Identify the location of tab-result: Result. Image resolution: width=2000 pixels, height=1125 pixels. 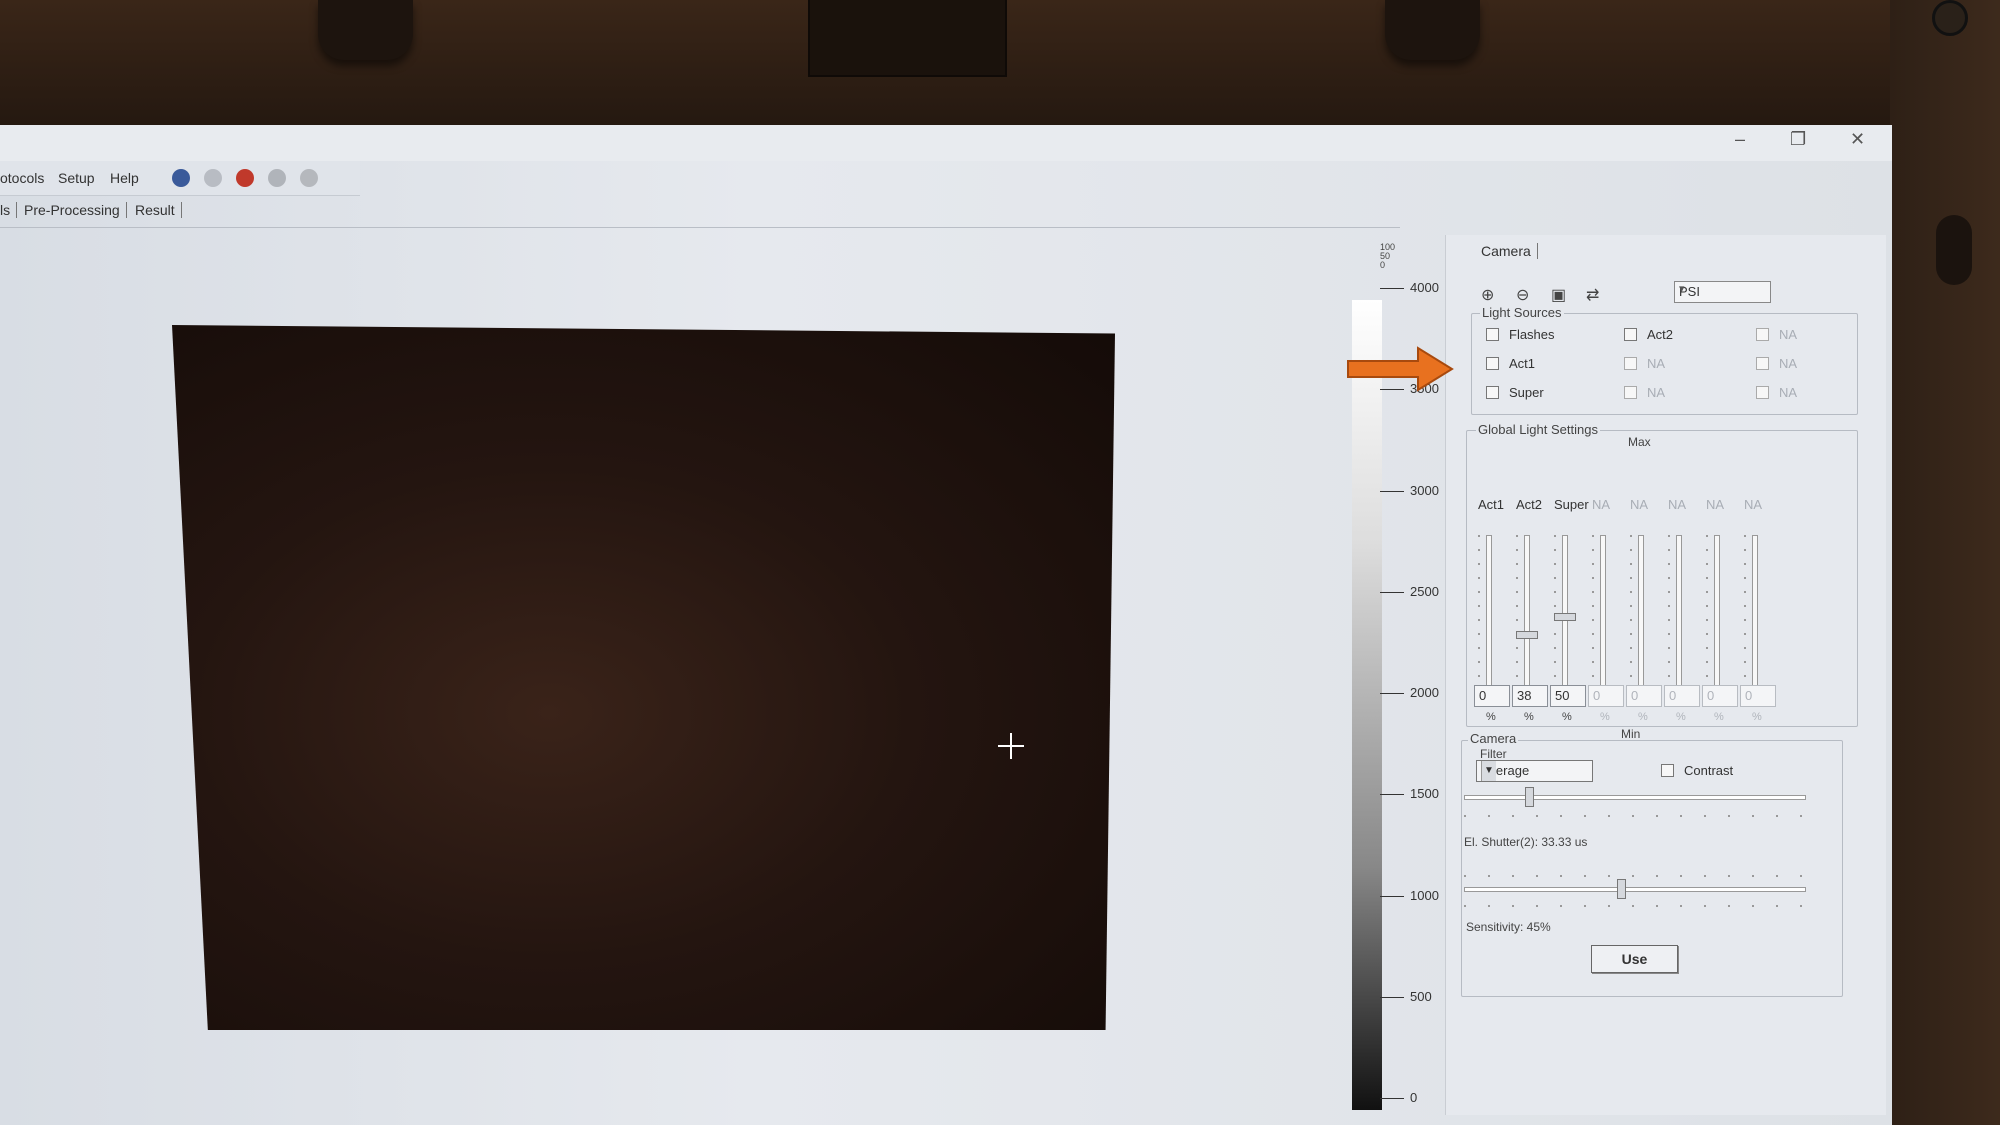
(158, 210).